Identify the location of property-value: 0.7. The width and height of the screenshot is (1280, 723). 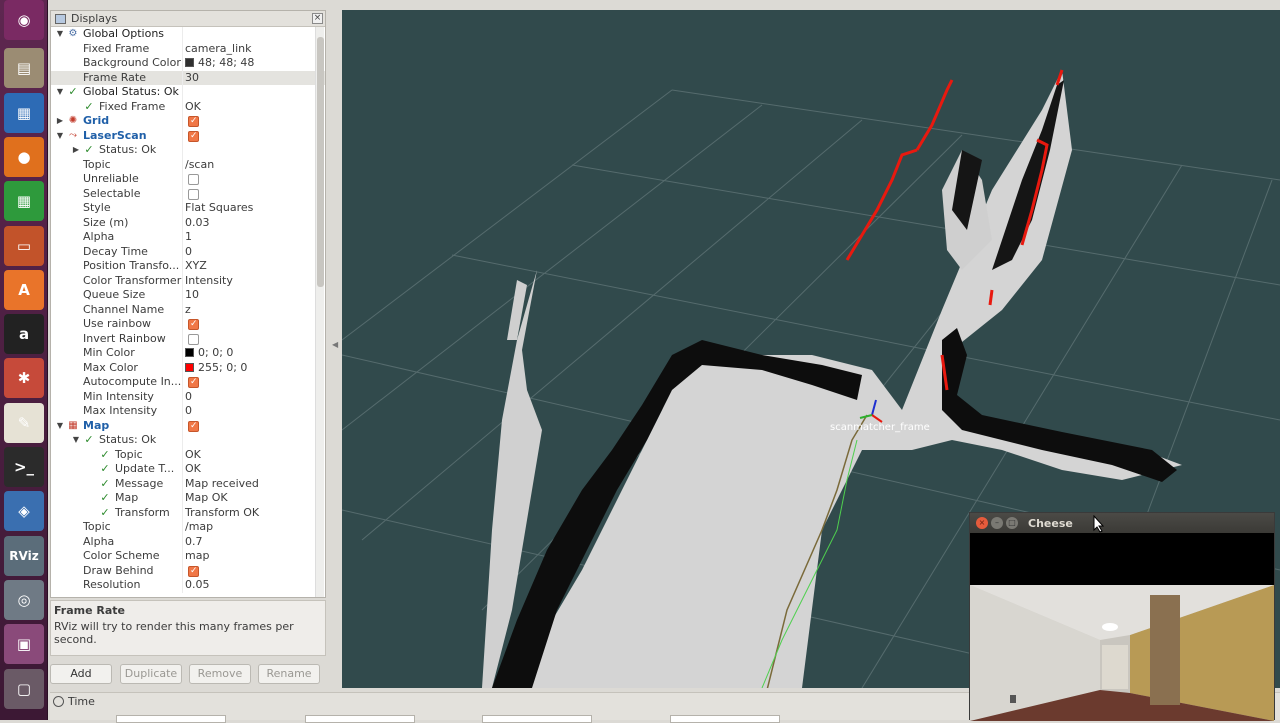
(194, 542).